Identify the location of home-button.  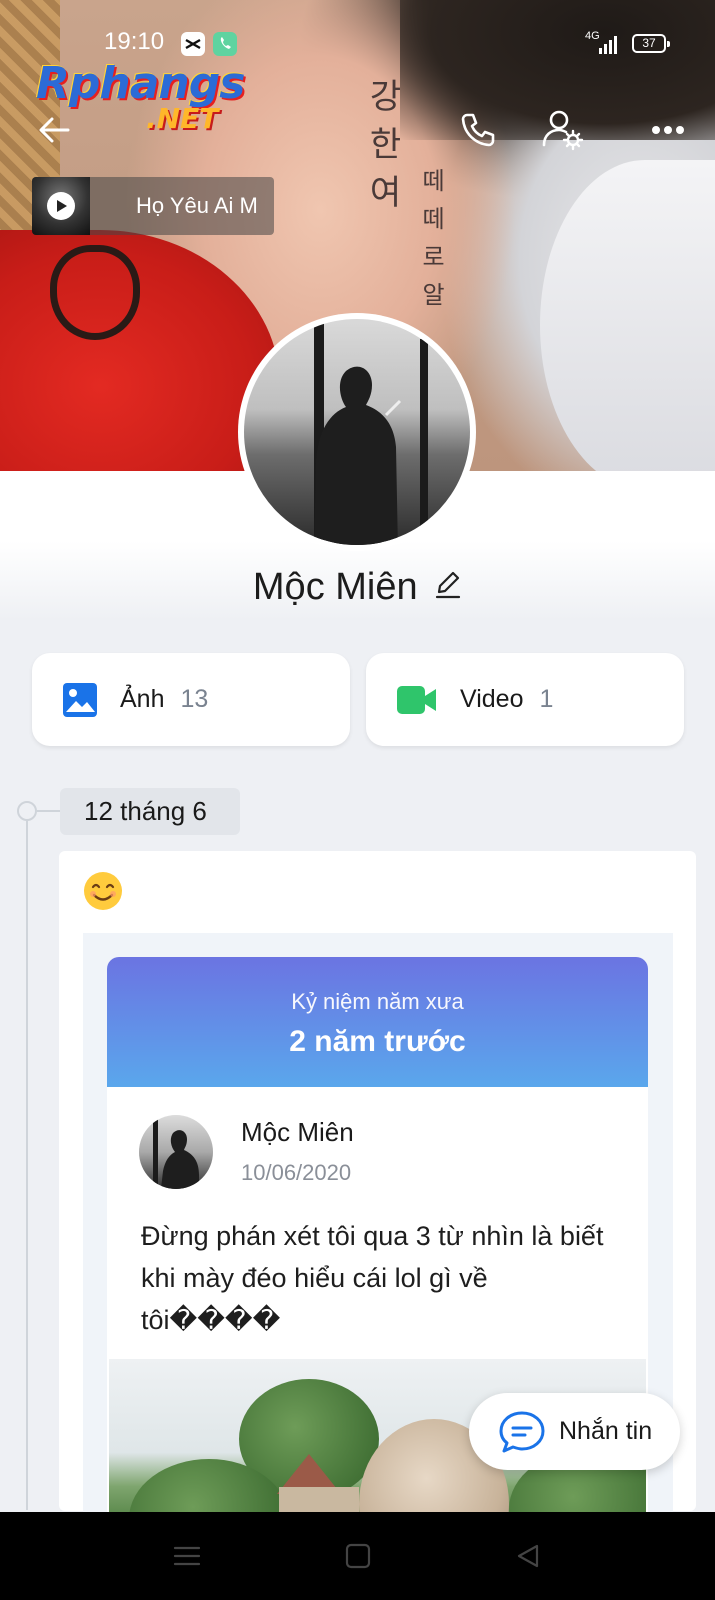
(358, 1556).